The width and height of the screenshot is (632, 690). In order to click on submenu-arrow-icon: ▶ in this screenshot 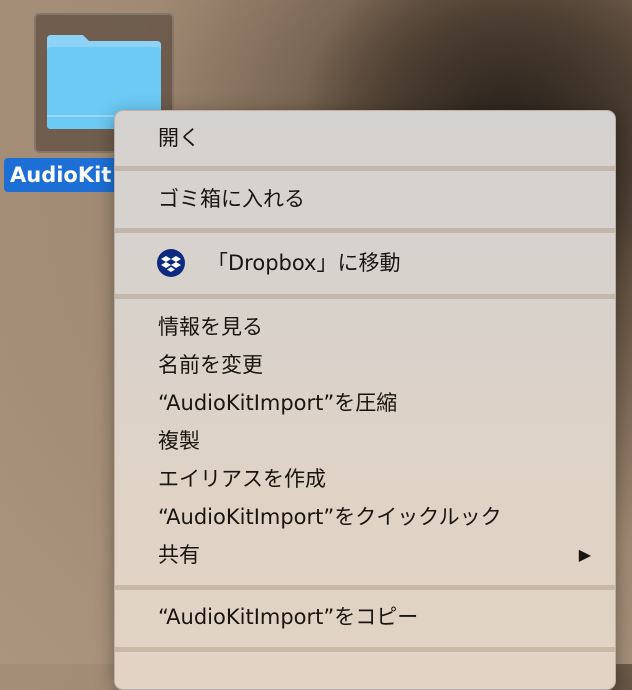, I will do `click(584, 554)`.